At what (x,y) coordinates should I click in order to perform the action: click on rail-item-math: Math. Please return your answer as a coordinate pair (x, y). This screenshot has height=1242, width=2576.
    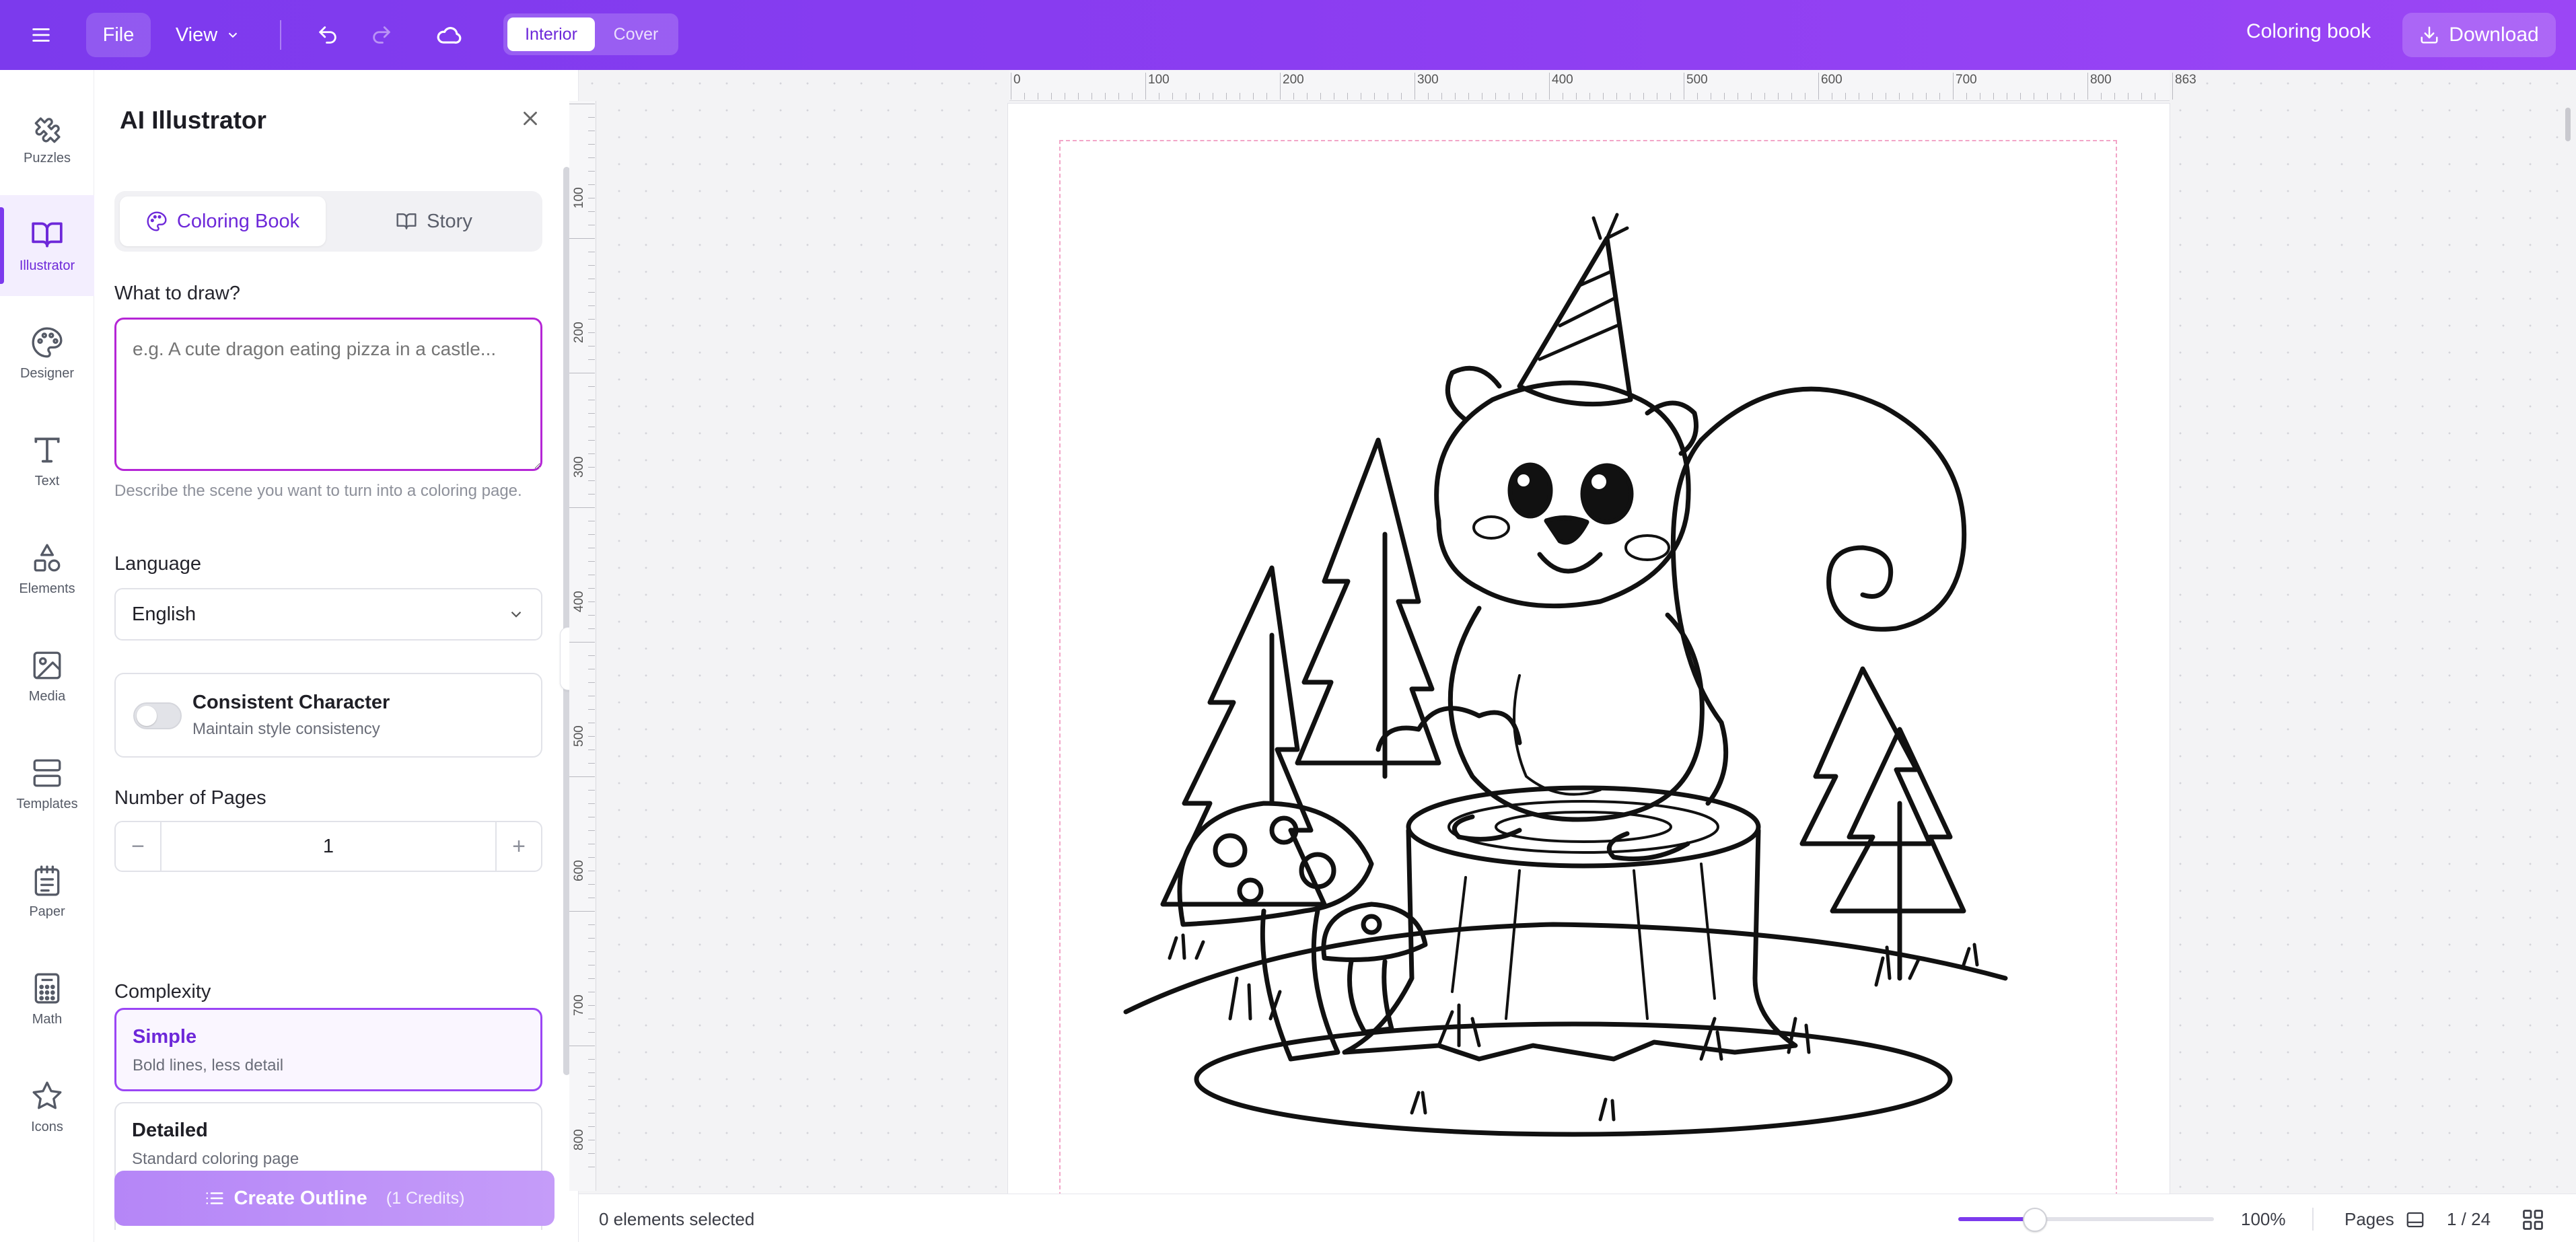
    Looking at the image, I should click on (47, 999).